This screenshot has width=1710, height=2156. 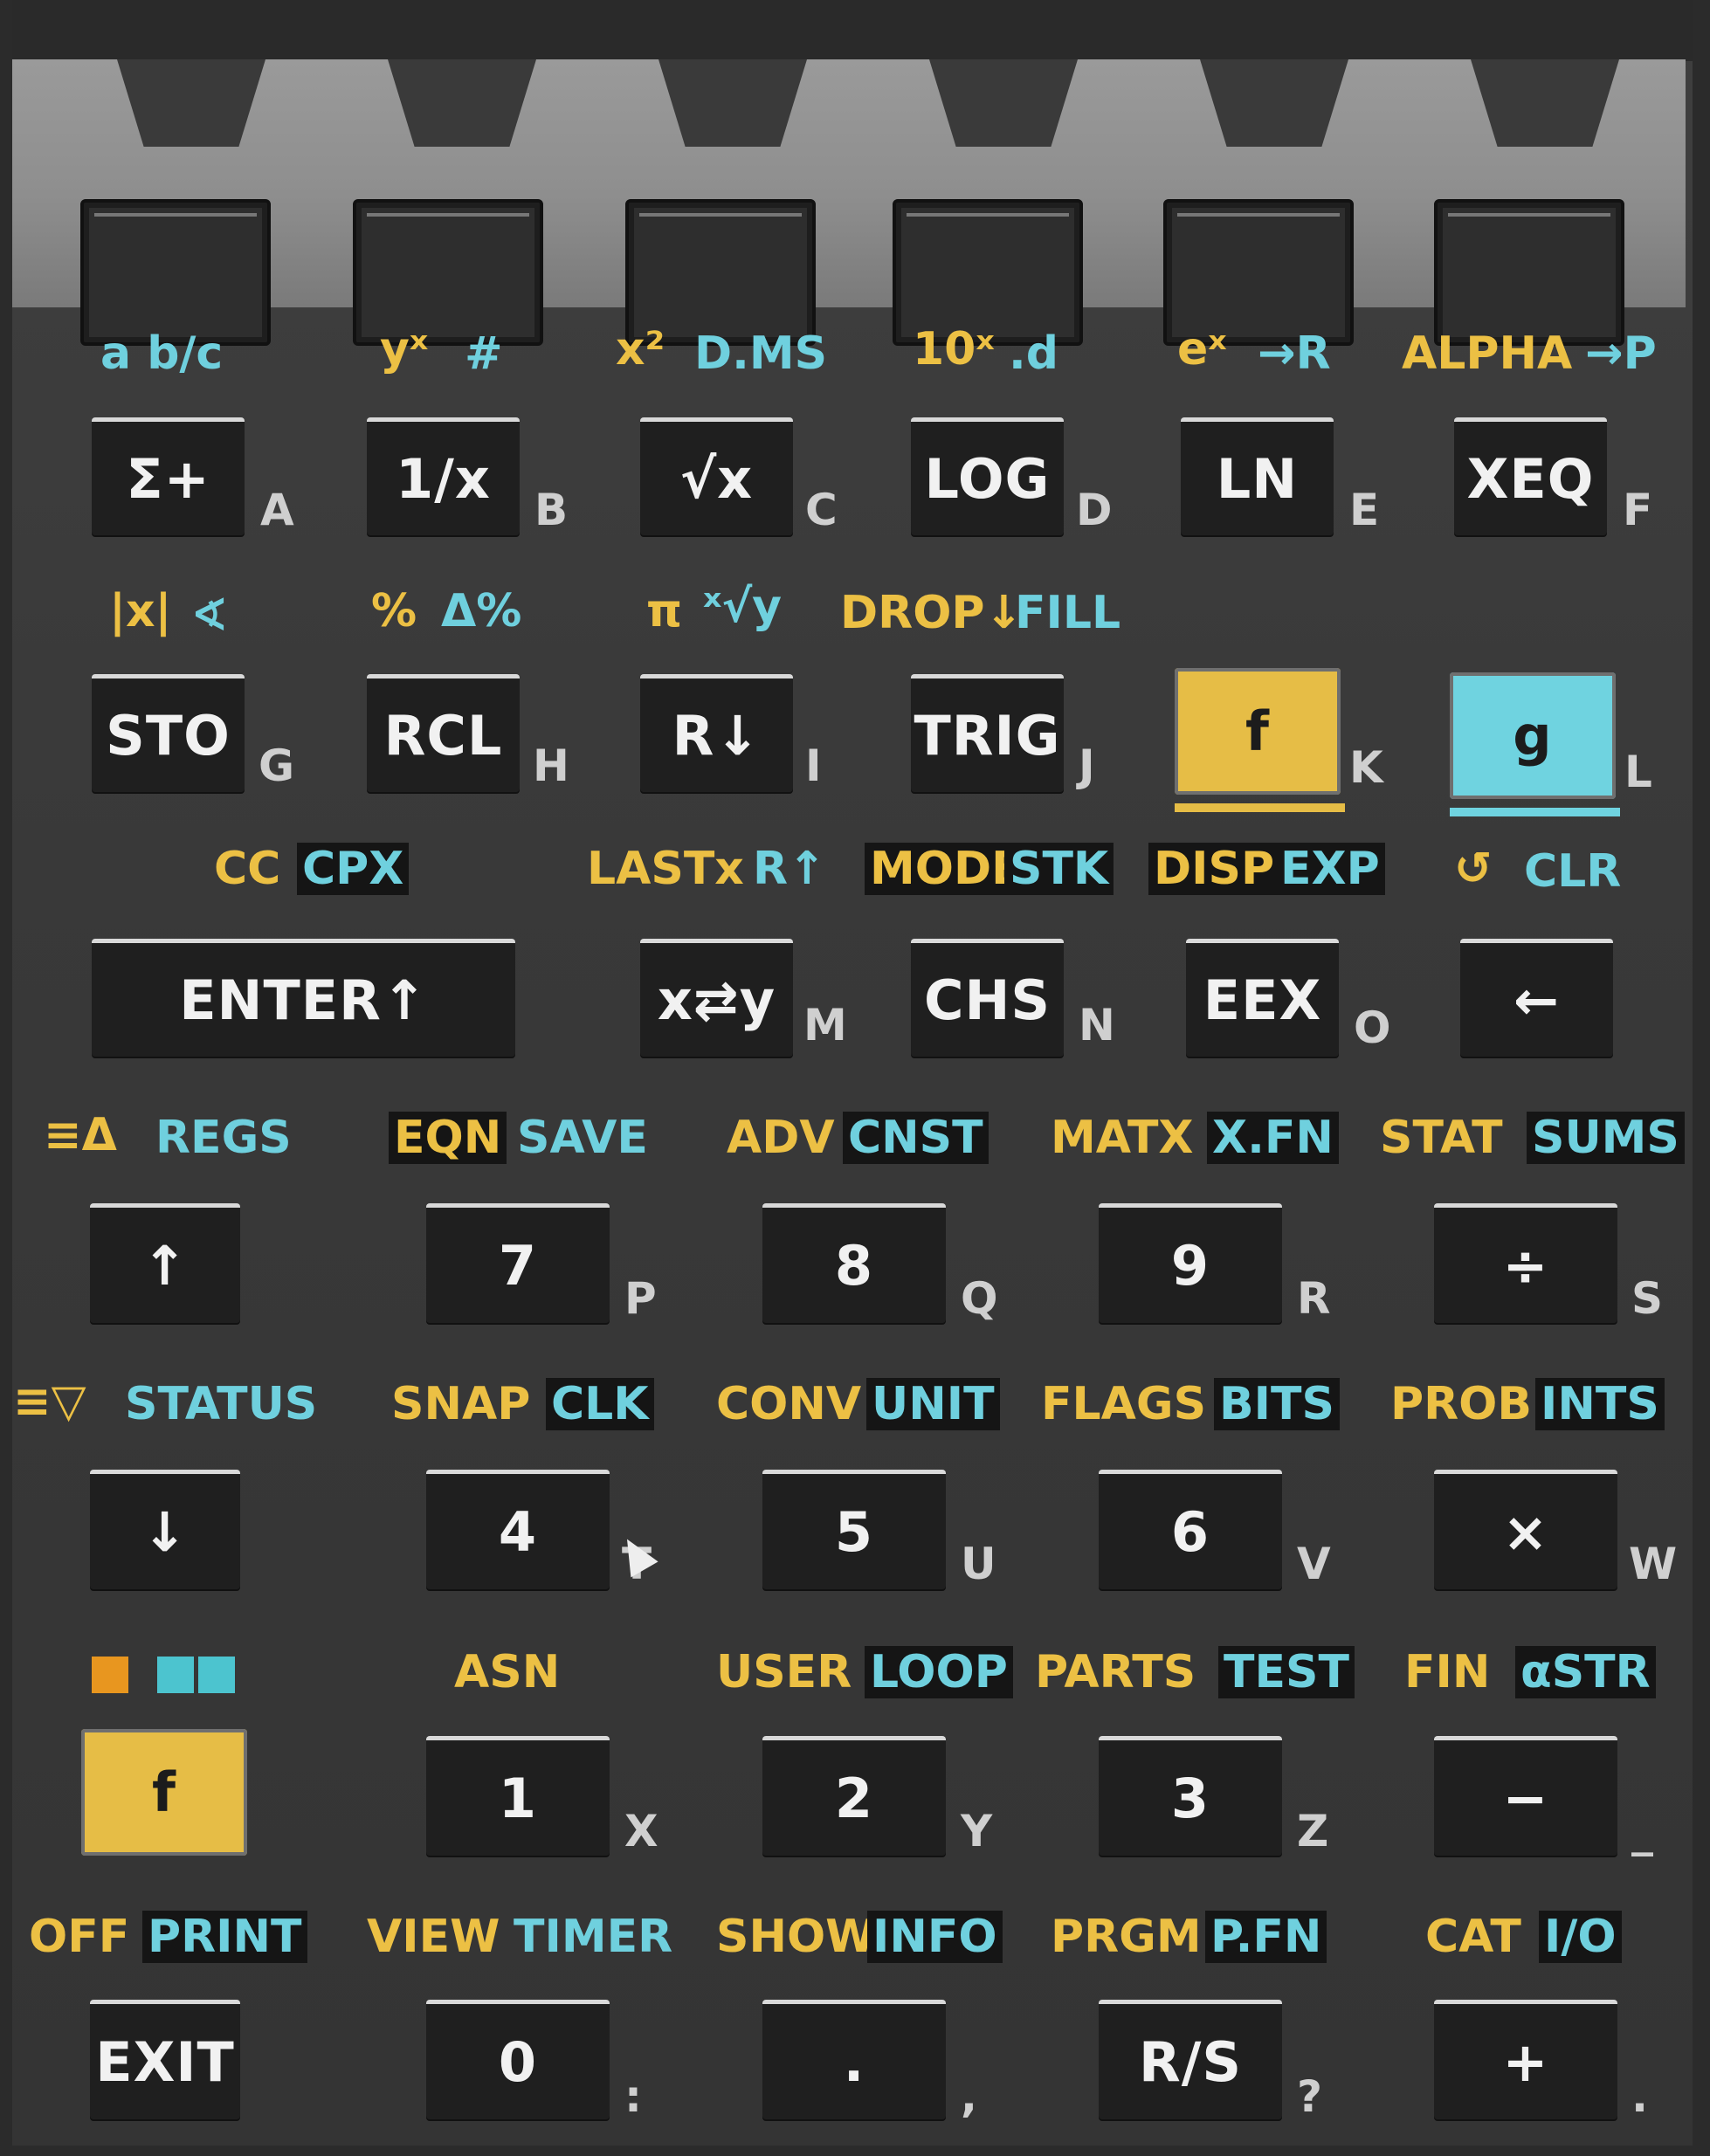 I want to click on label-eqn: EQN, so click(x=448, y=1138).